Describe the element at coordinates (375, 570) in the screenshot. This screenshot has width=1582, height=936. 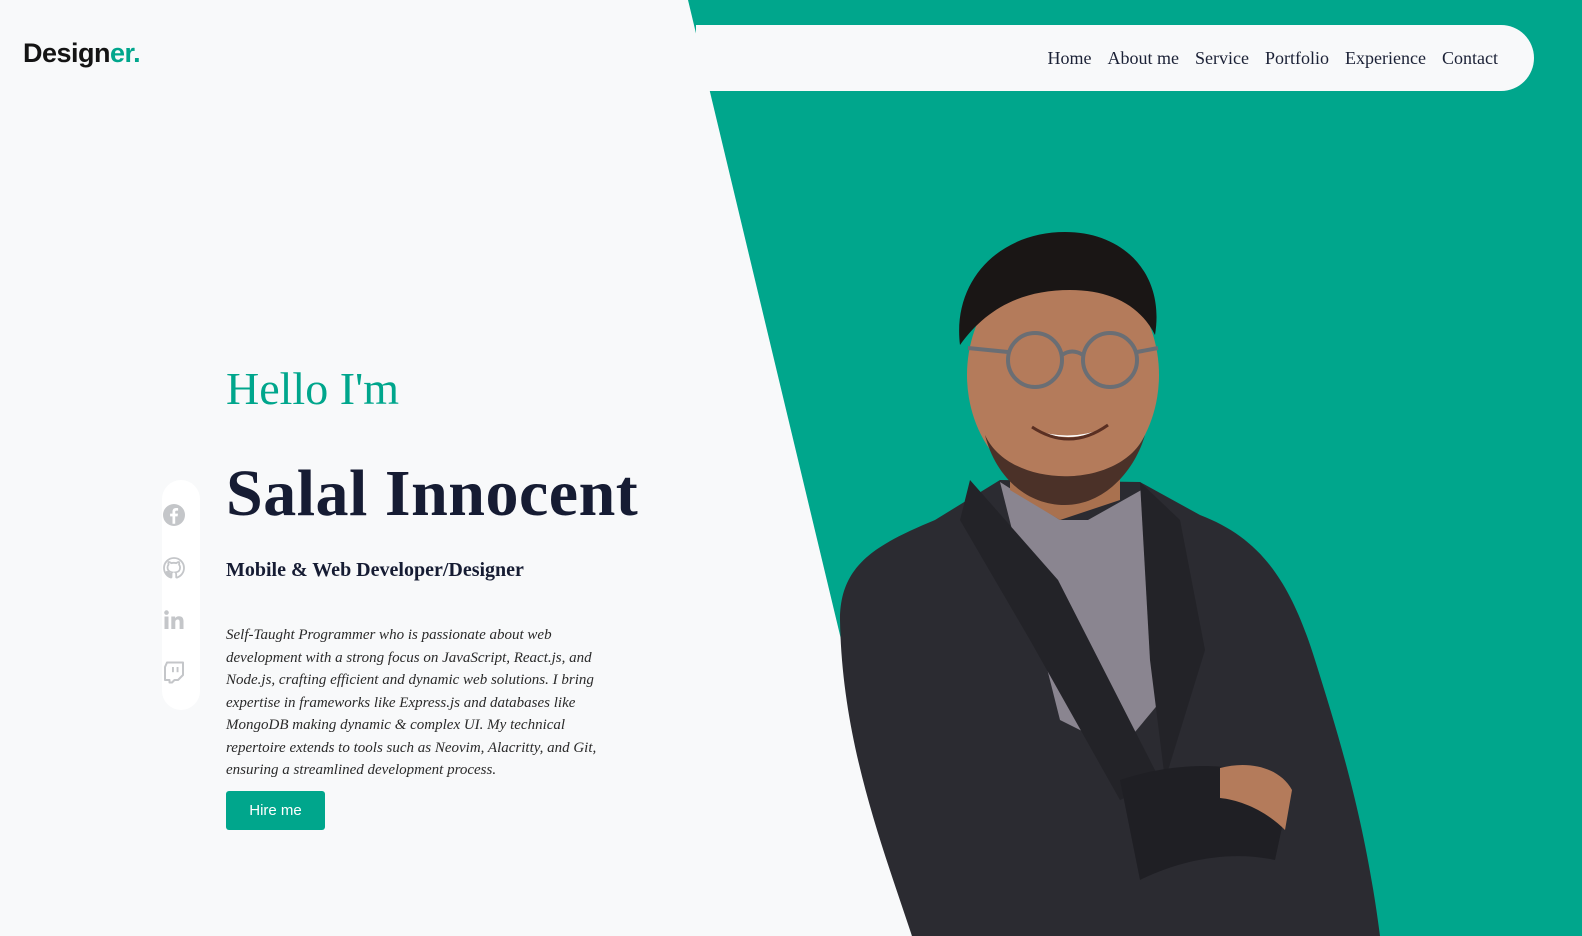
I see `hero-role: Mobile & Web Developer/Designer` at that location.